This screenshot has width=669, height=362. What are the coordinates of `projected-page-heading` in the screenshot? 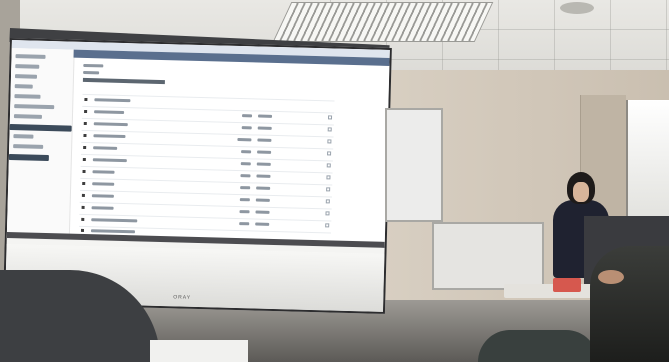 It's located at (123, 81).